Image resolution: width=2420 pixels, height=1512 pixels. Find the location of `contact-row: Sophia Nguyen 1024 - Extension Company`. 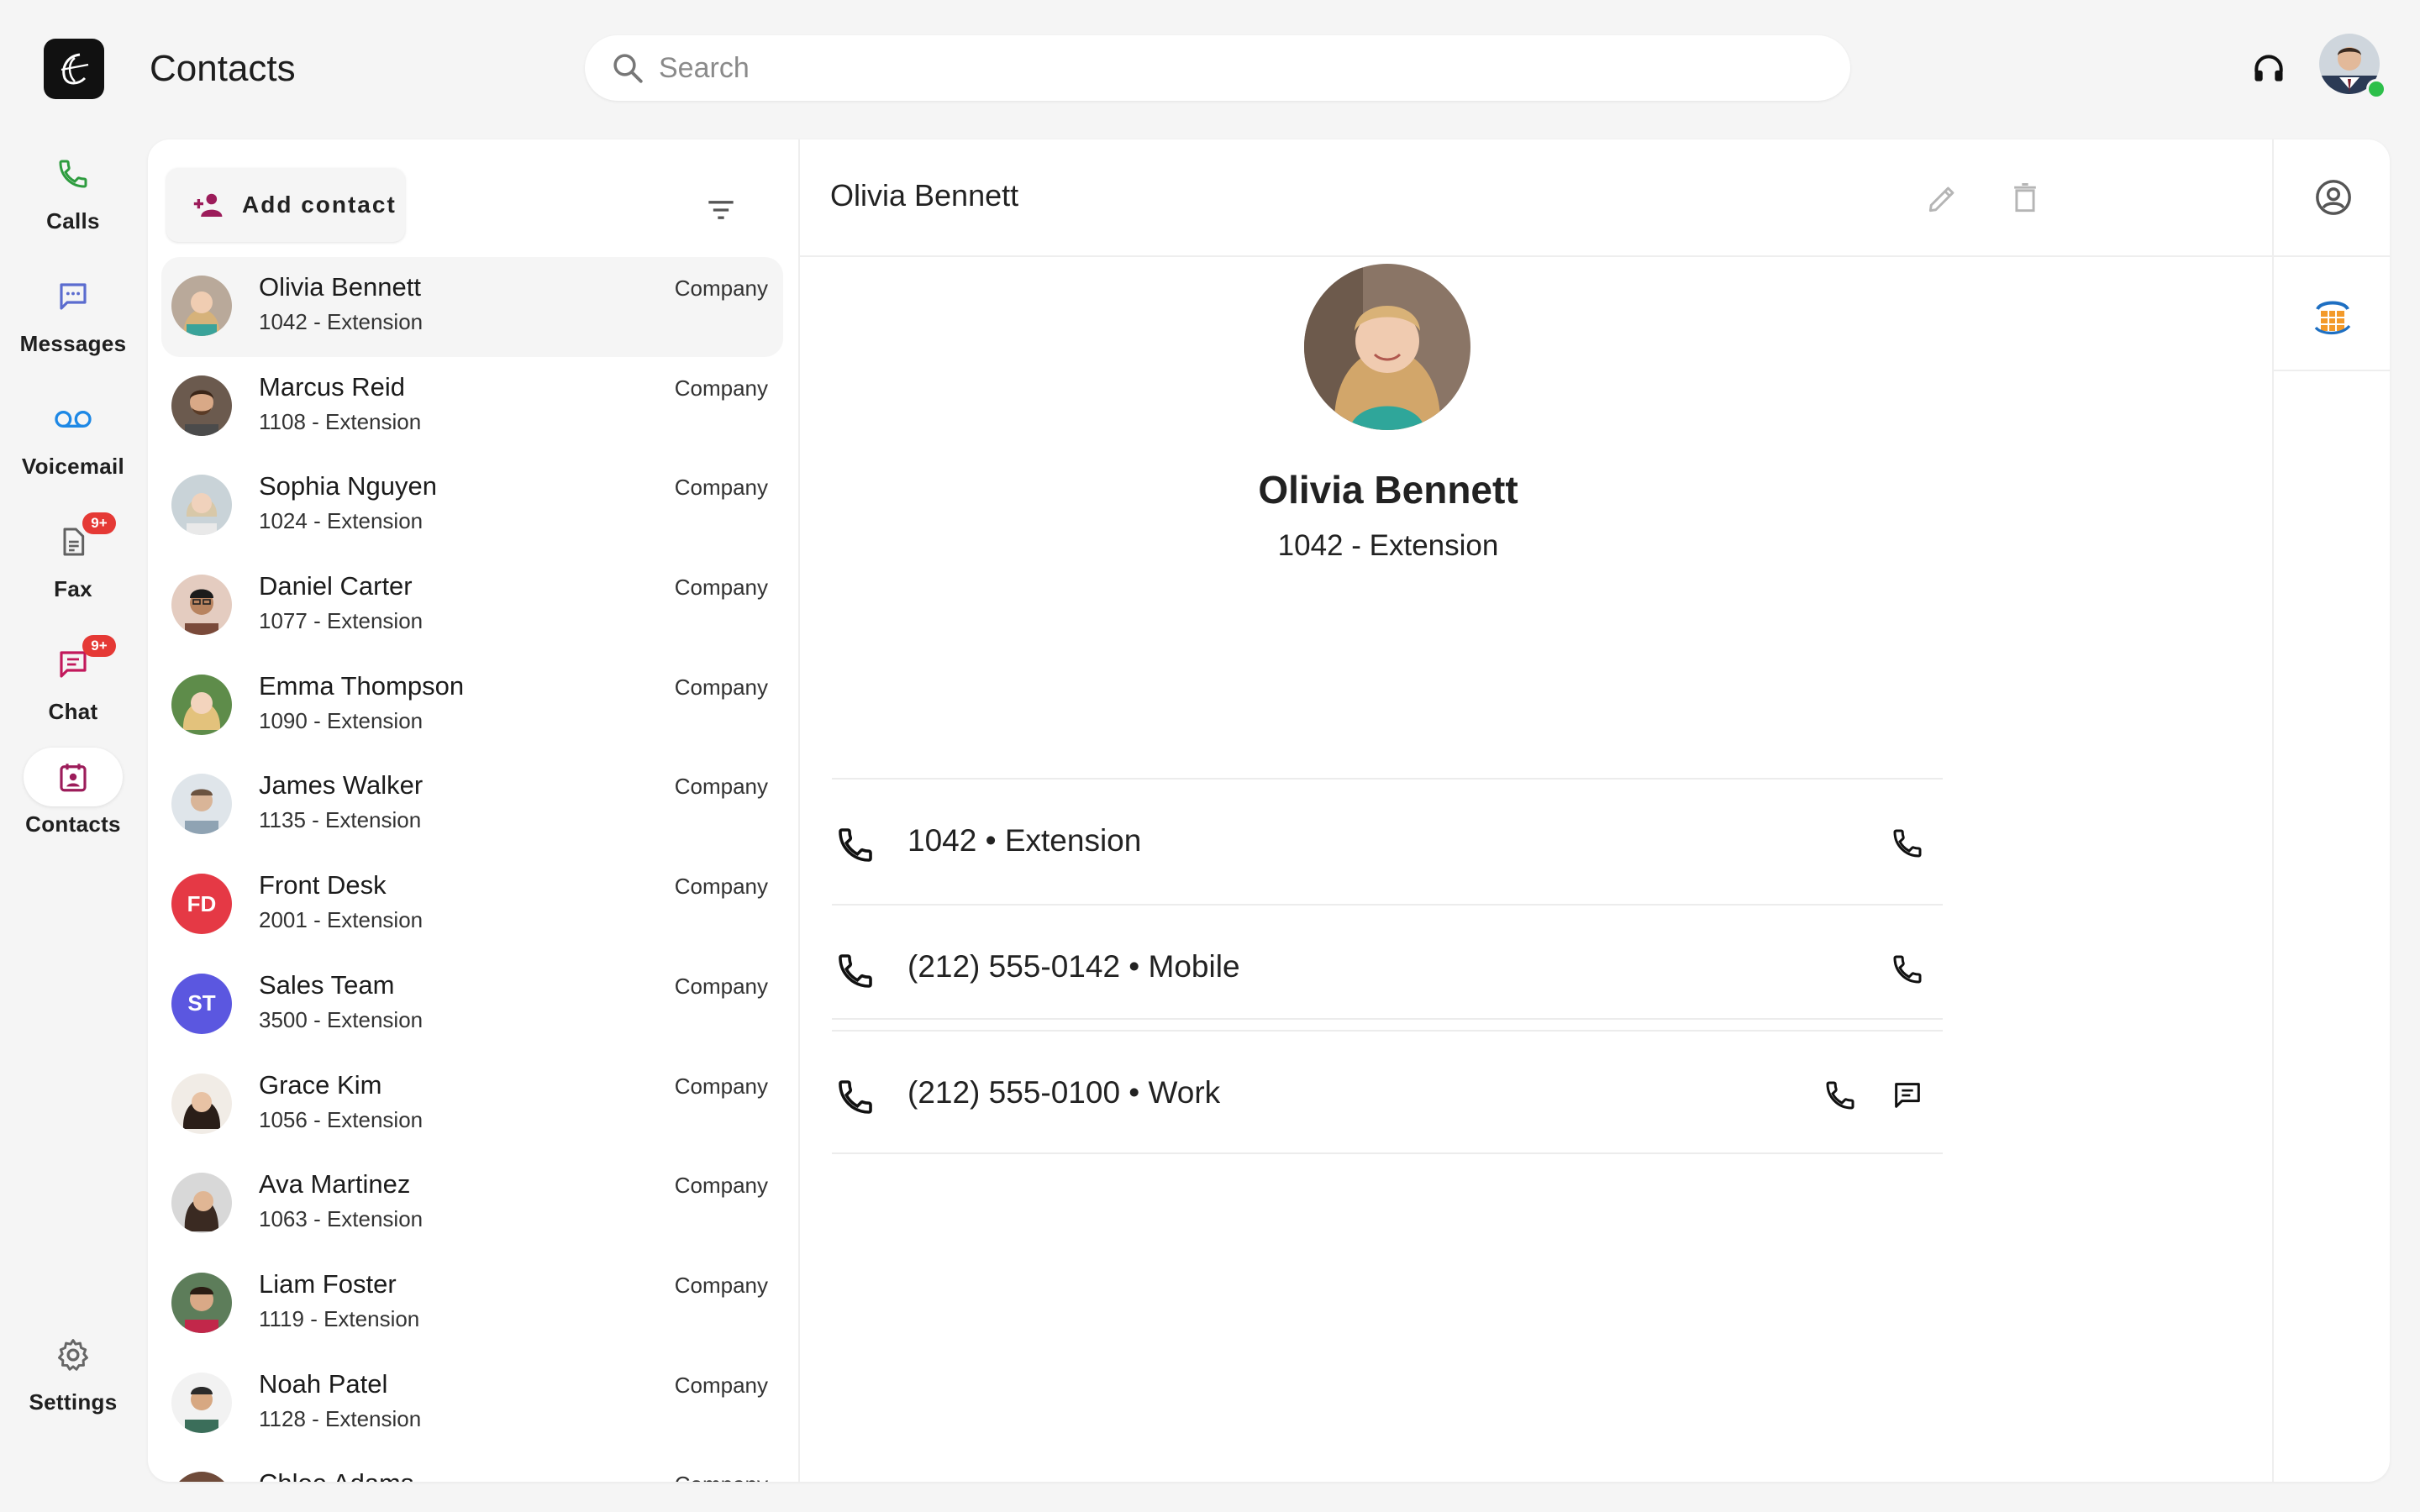

contact-row: Sophia Nguyen 1024 - Extension Company is located at coordinates (472, 506).